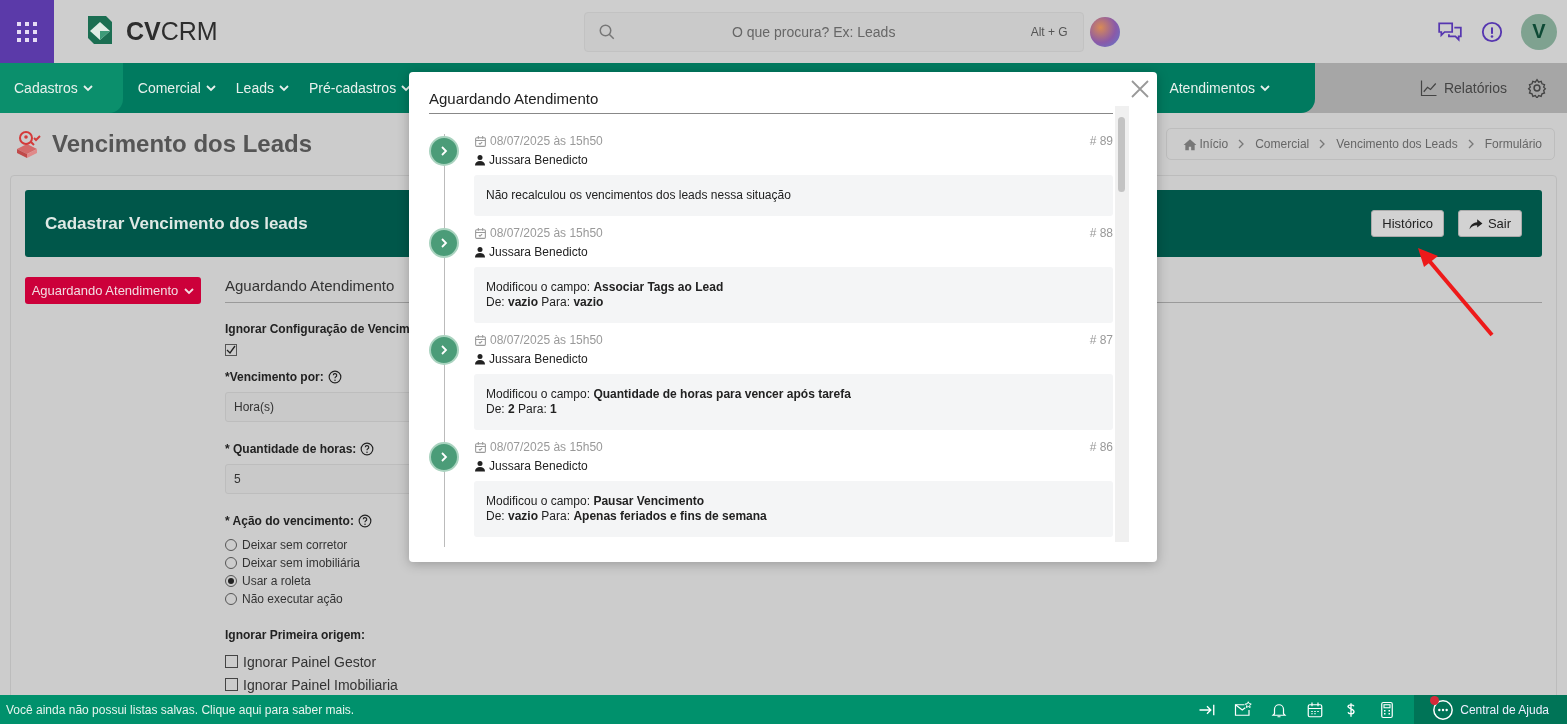 The image size is (1567, 724). I want to click on entry-number: # 87, so click(1101, 340).